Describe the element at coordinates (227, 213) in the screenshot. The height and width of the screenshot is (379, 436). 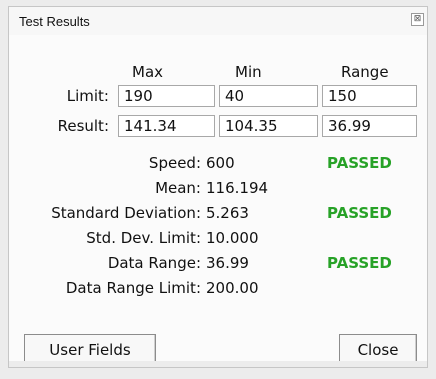
I see `std-dev-value: 5.263` at that location.